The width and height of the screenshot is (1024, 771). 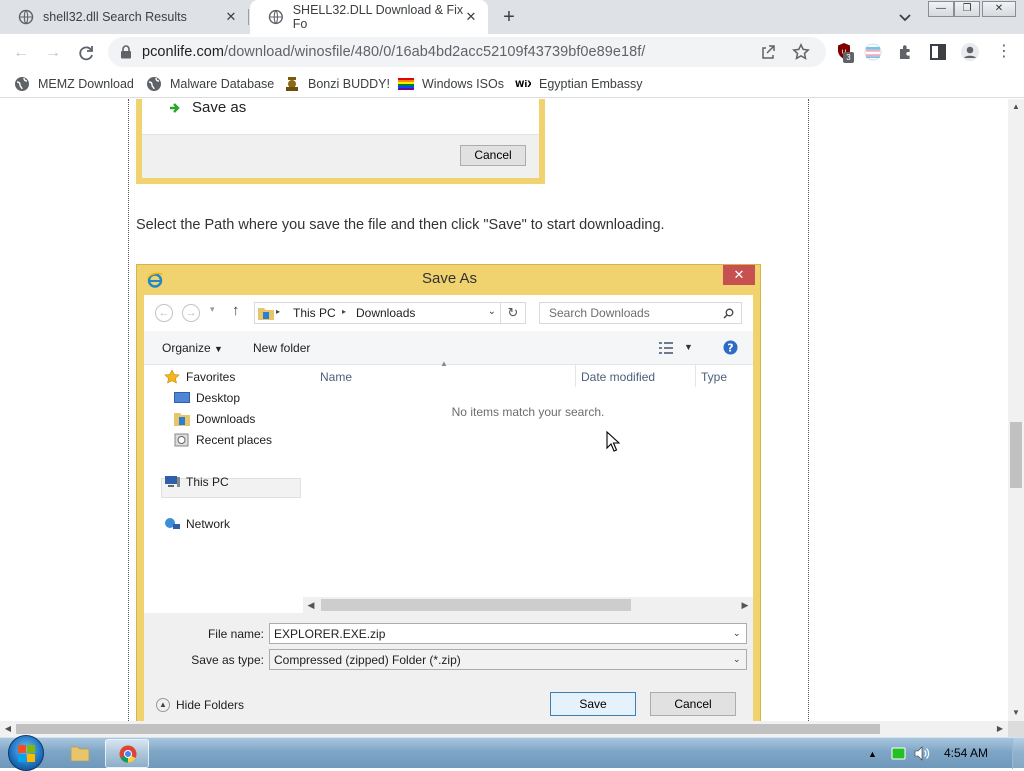 What do you see at coordinates (509, 17) in the screenshot?
I see `new-tab-button: +` at bounding box center [509, 17].